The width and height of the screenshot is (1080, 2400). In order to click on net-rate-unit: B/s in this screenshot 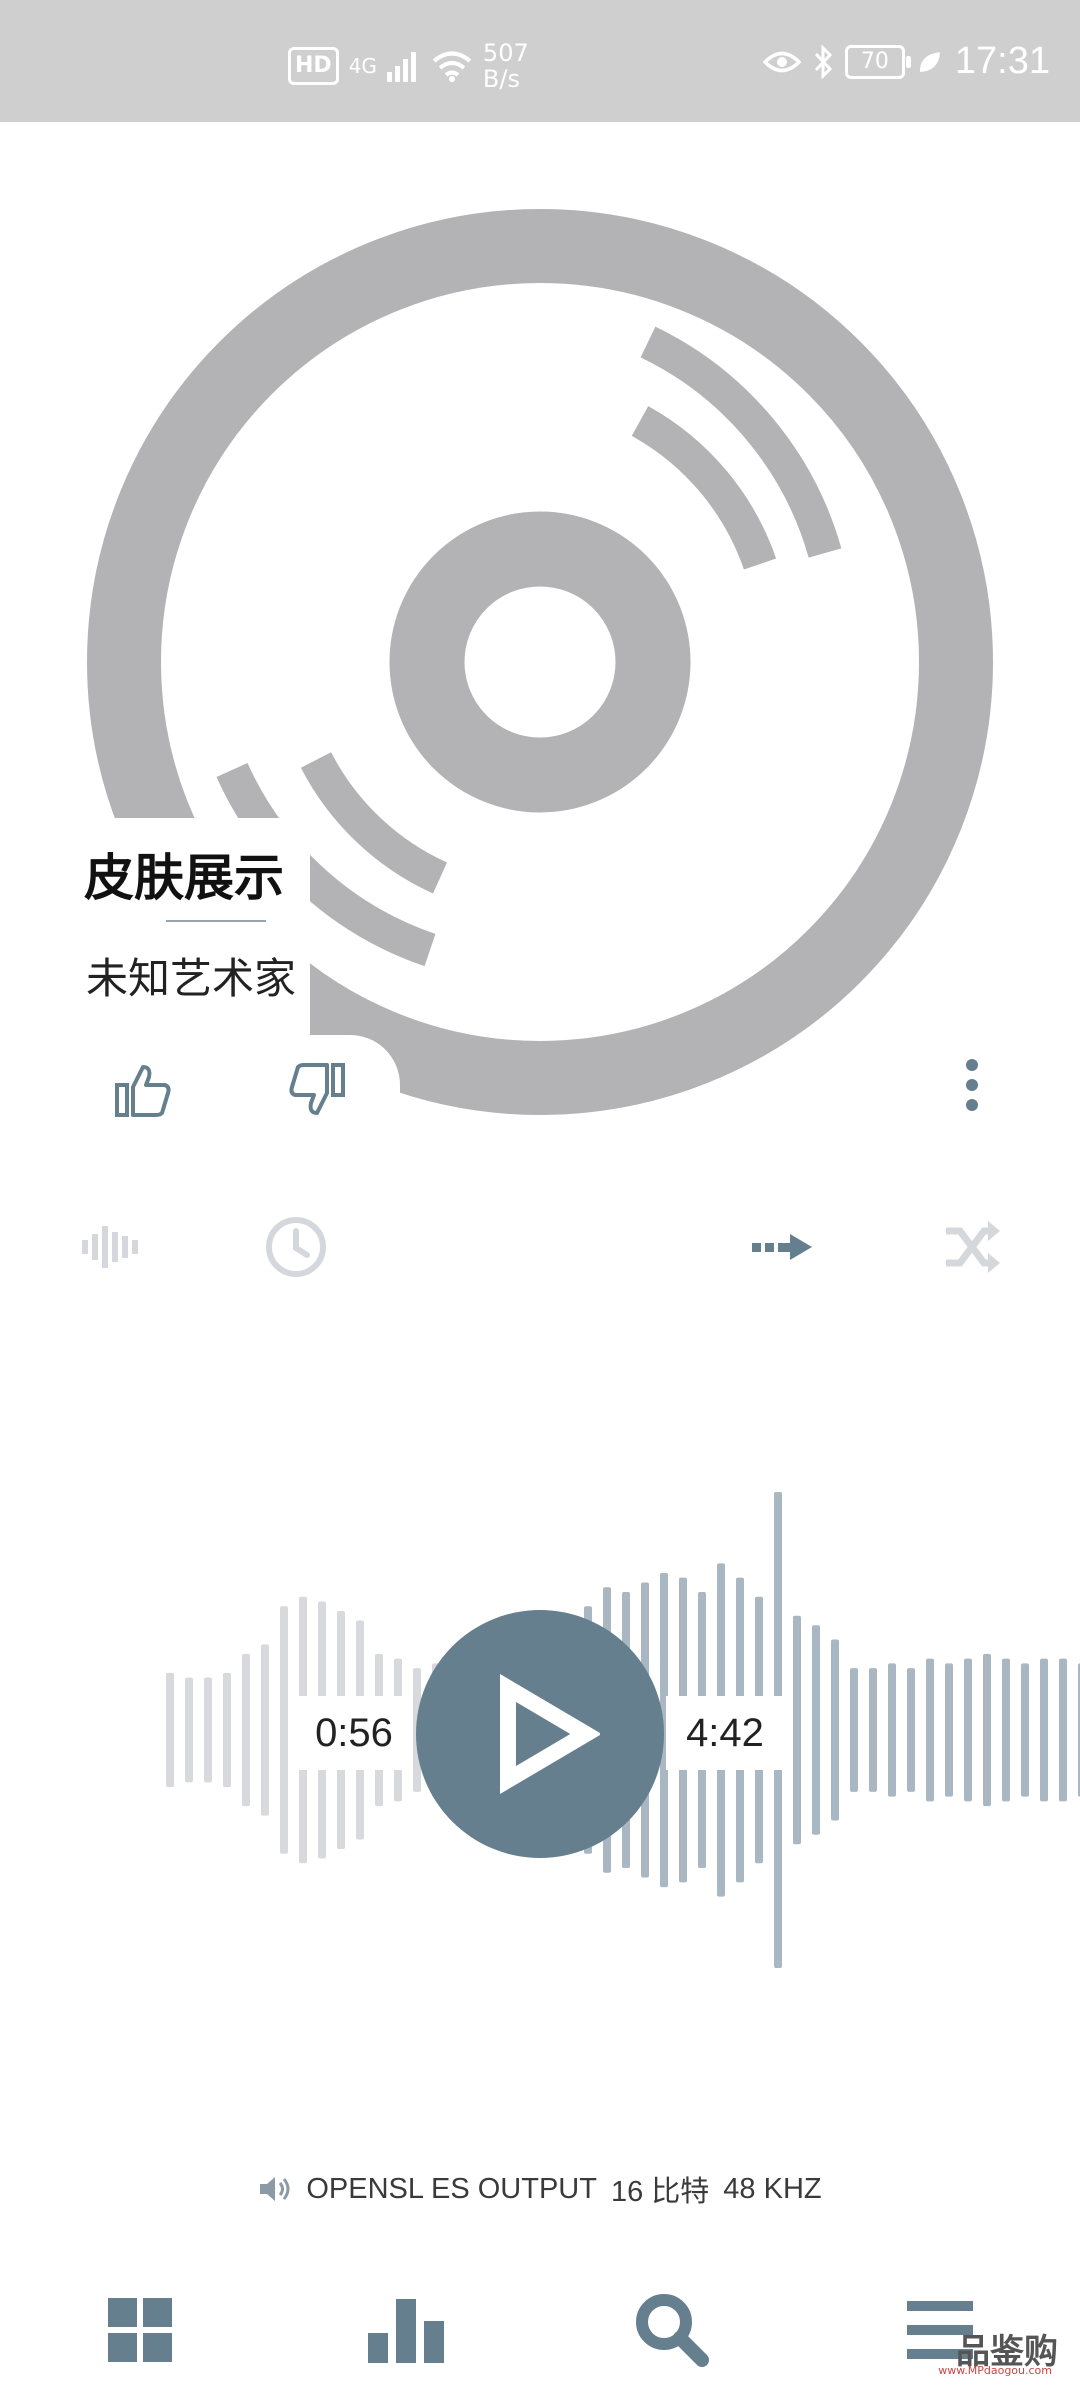, I will do `click(501, 79)`.